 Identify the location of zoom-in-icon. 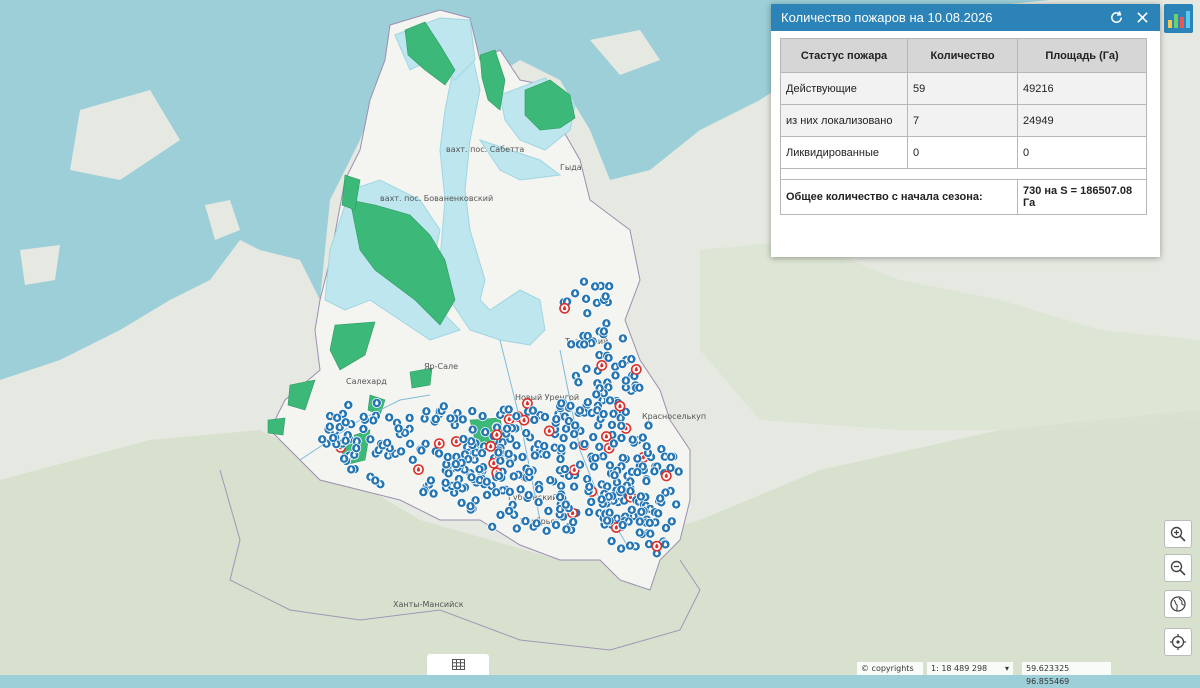
(1178, 534).